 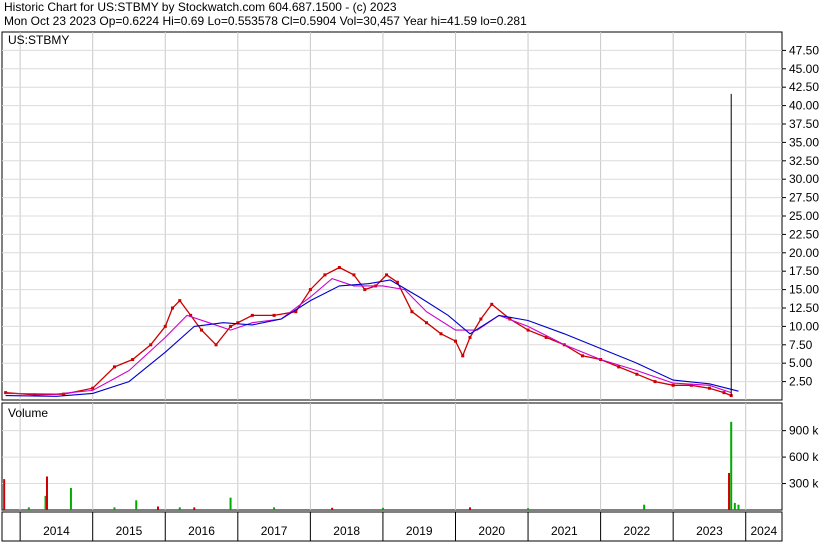 I want to click on year-tick-label: 2021, so click(x=564, y=531).